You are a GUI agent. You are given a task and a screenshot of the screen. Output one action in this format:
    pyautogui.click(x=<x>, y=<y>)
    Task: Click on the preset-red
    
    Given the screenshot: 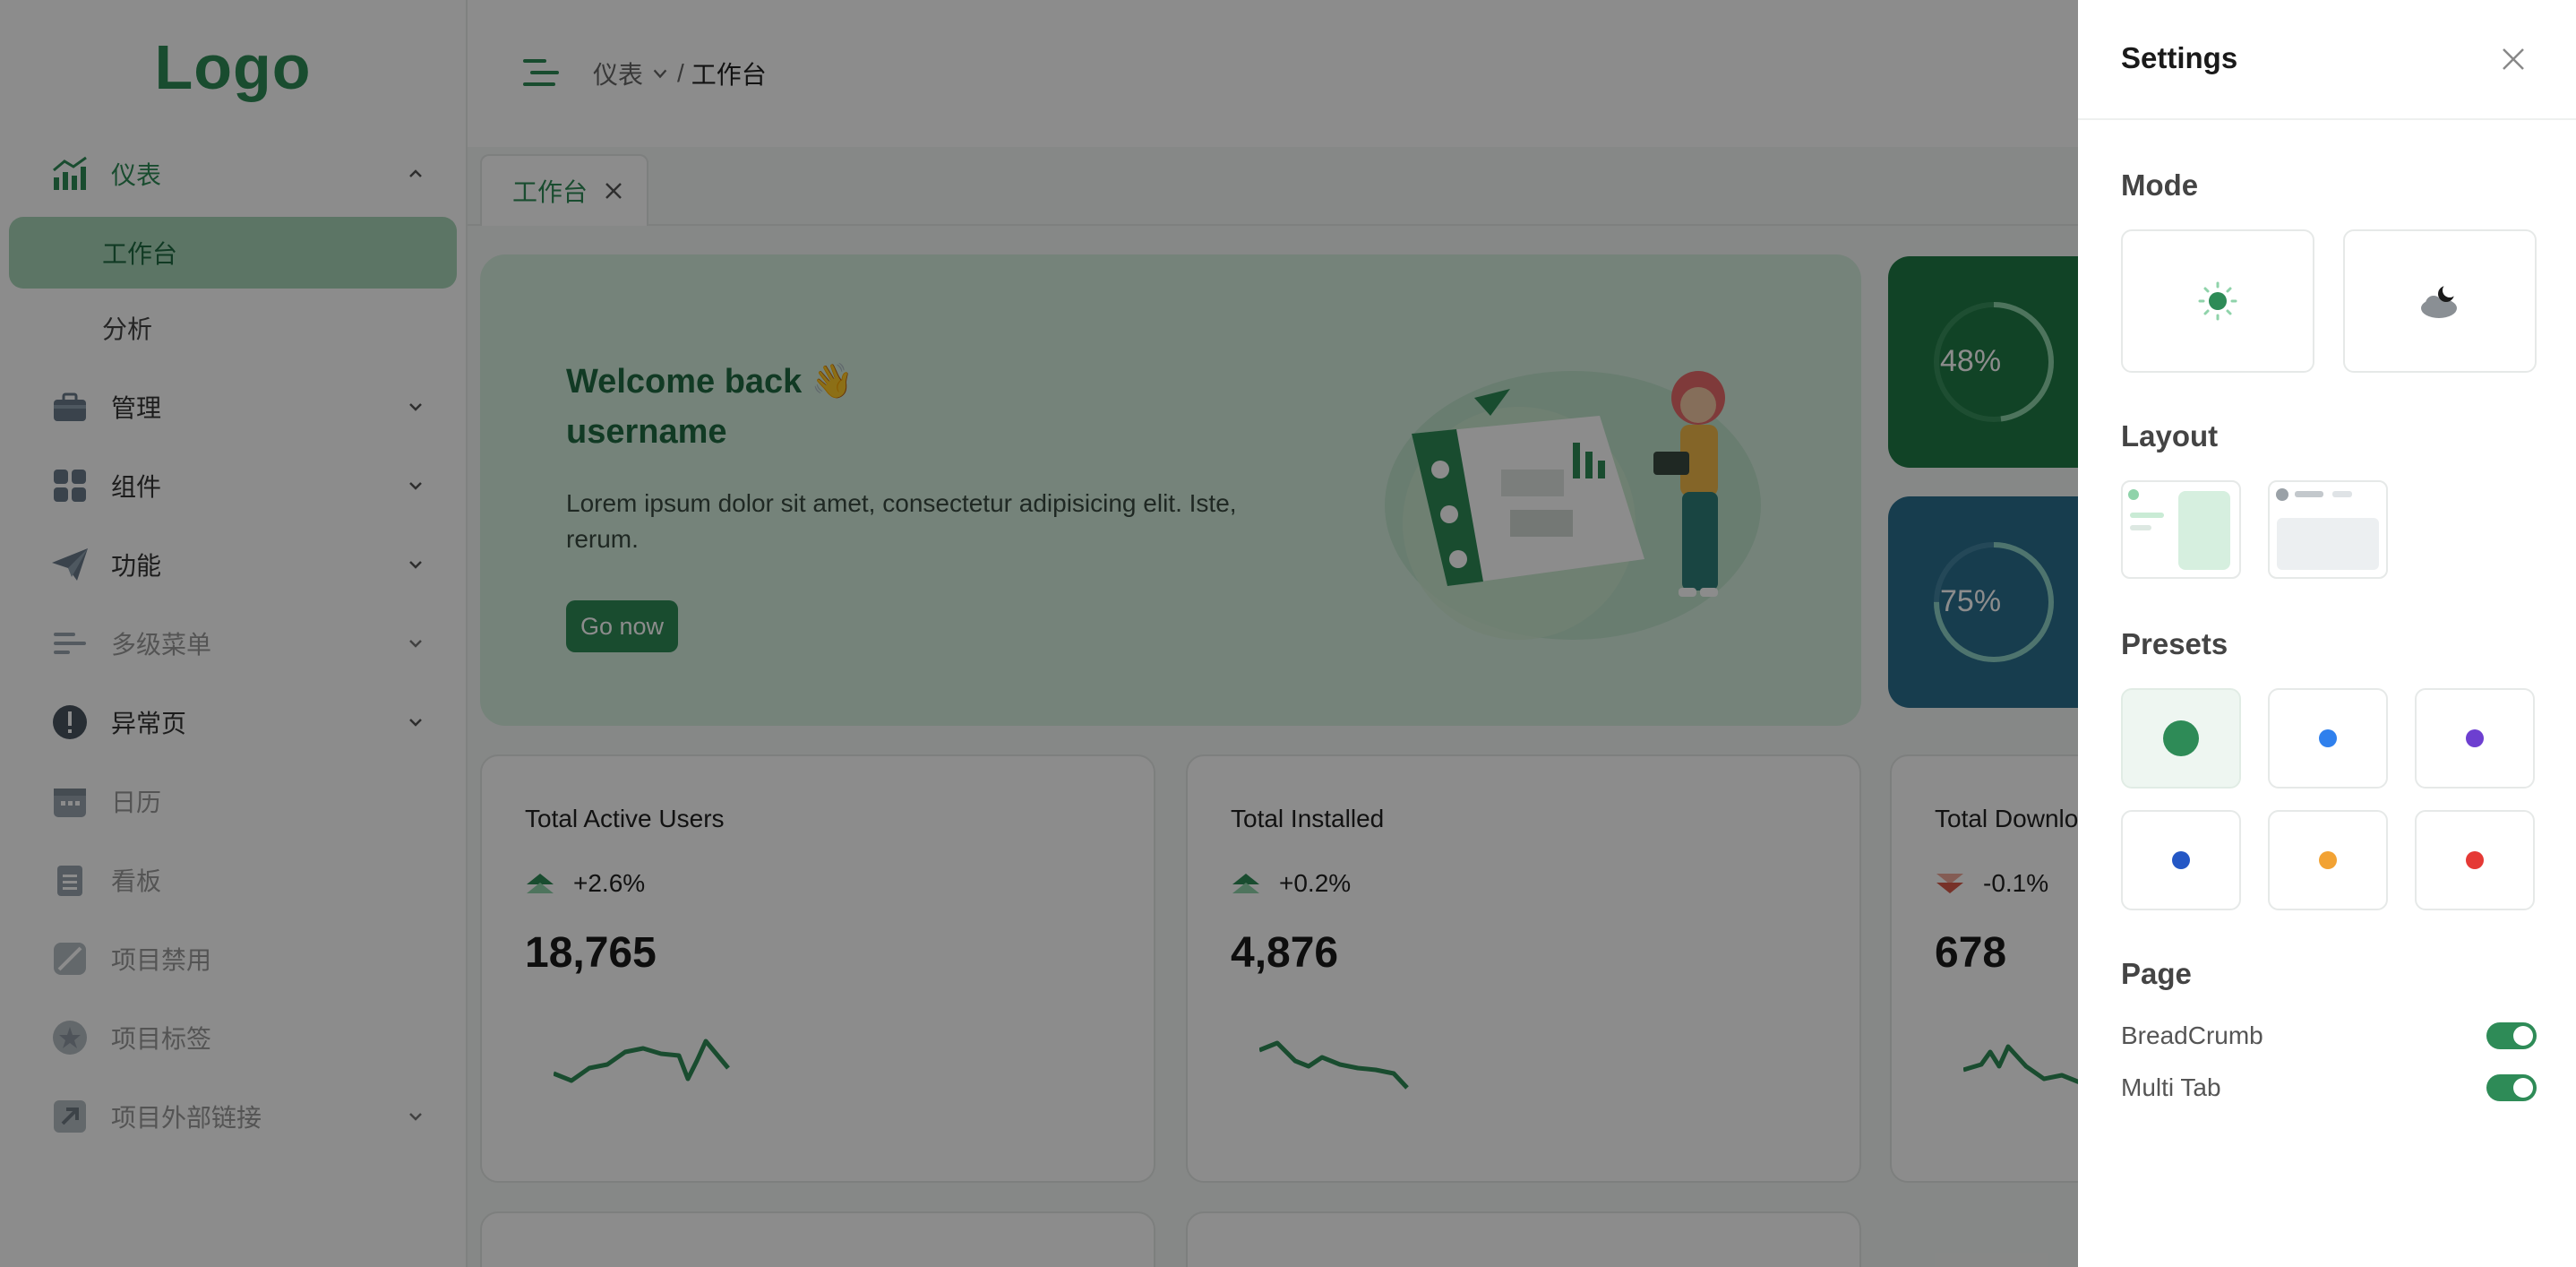 What is the action you would take?
    pyautogui.click(x=2475, y=860)
    